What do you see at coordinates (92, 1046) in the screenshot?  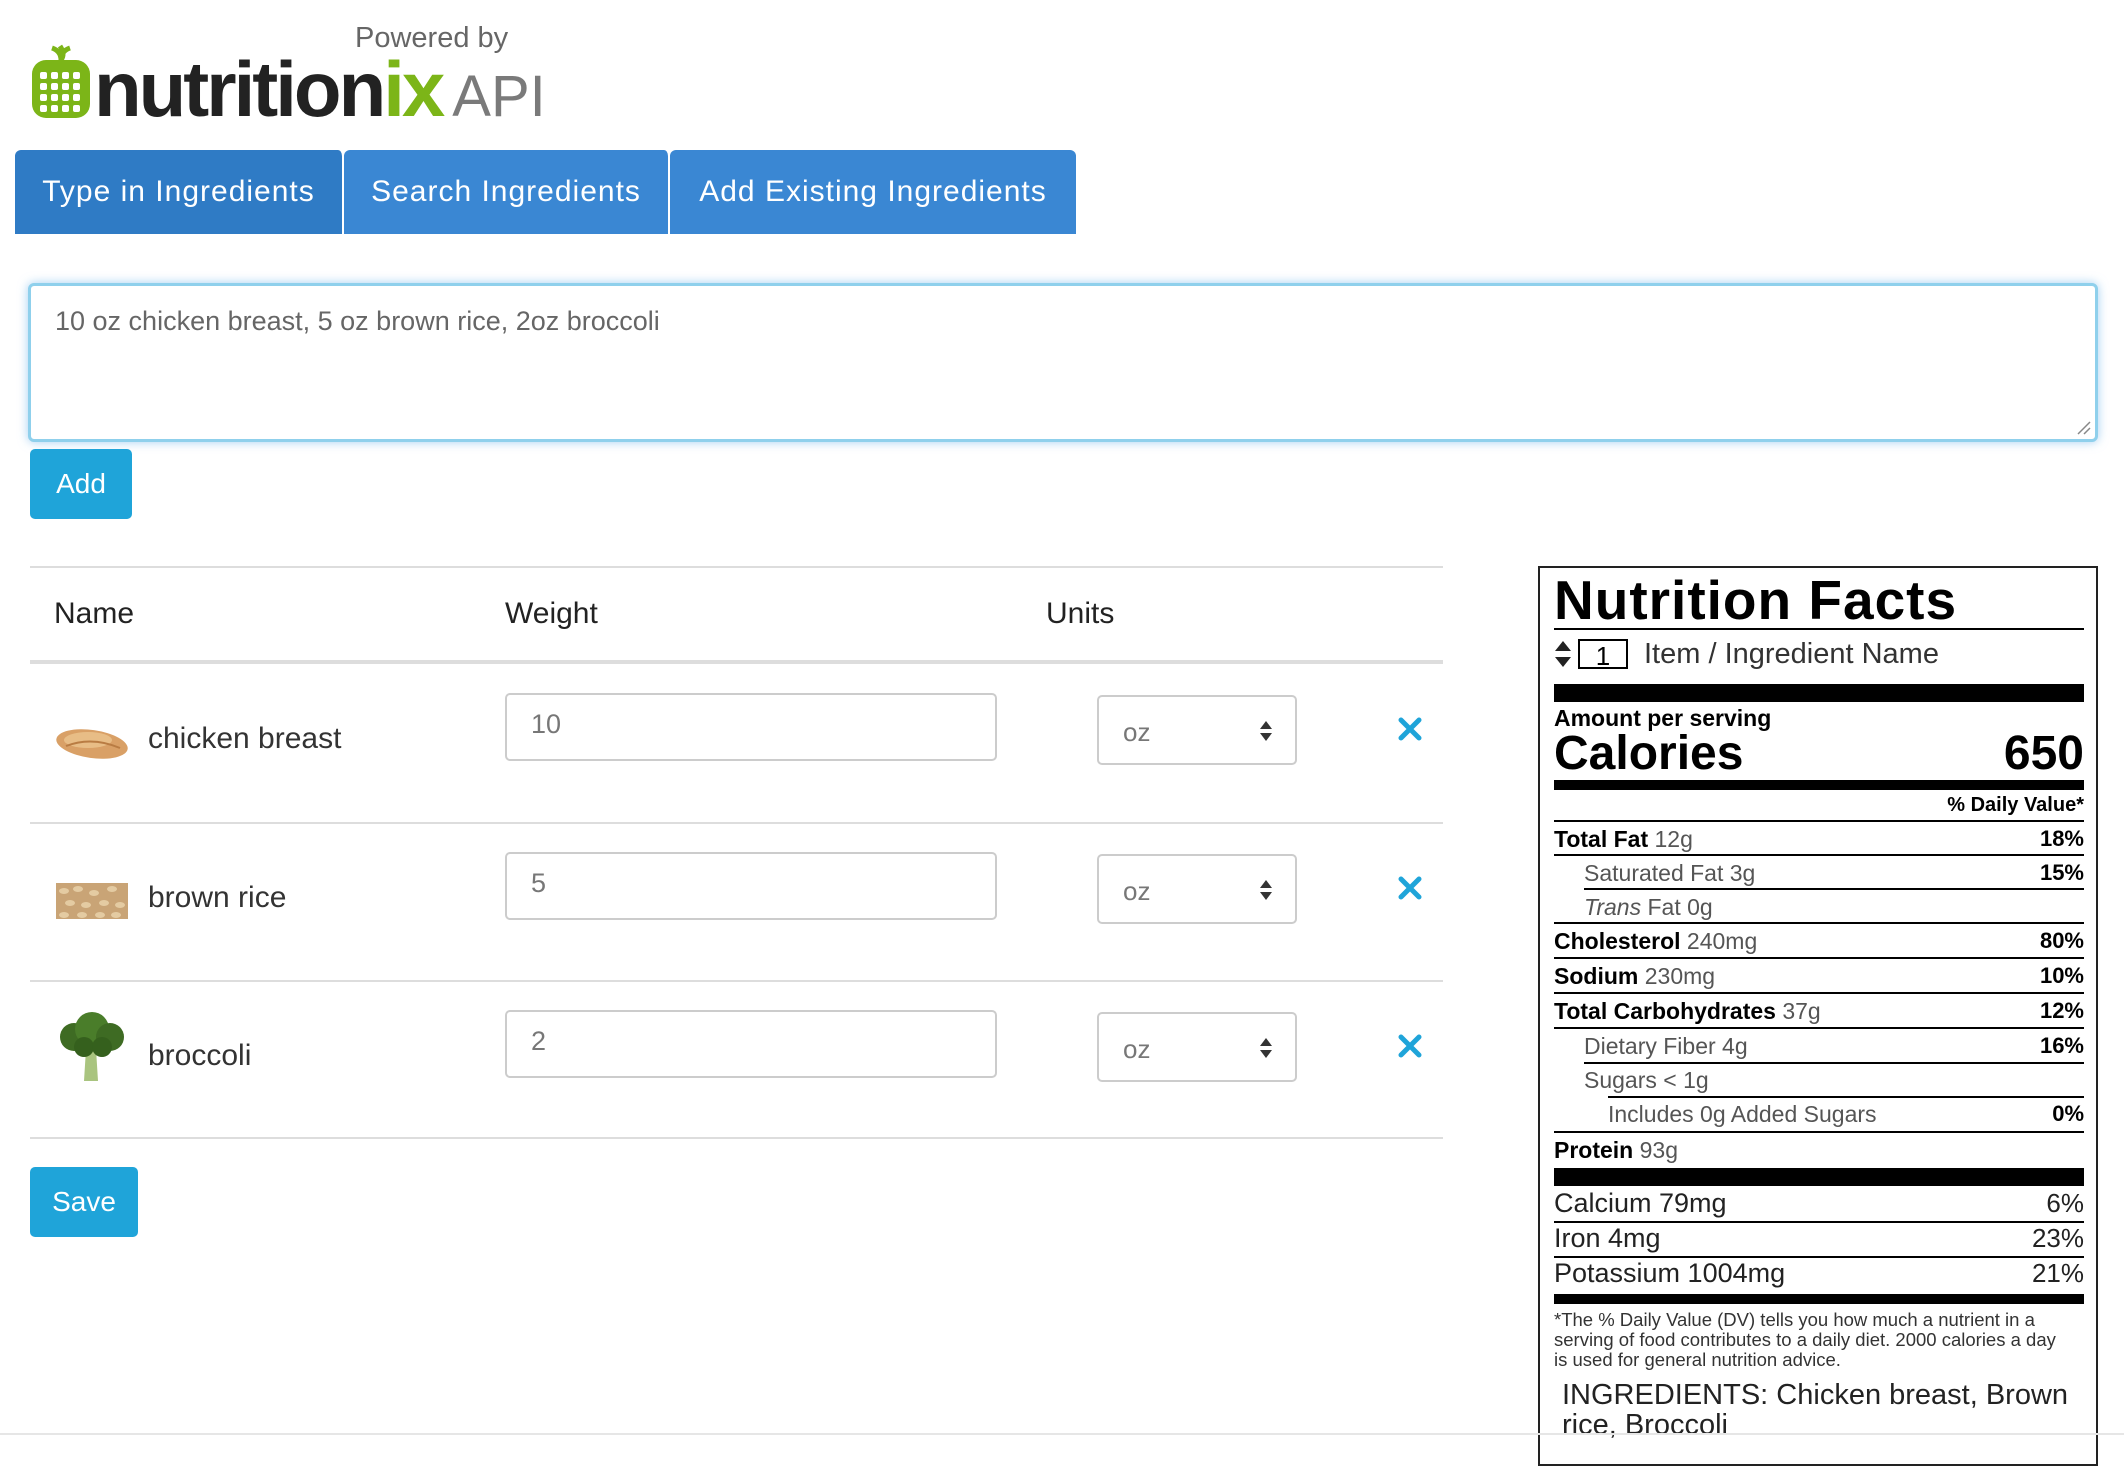 I see `broccoli-image` at bounding box center [92, 1046].